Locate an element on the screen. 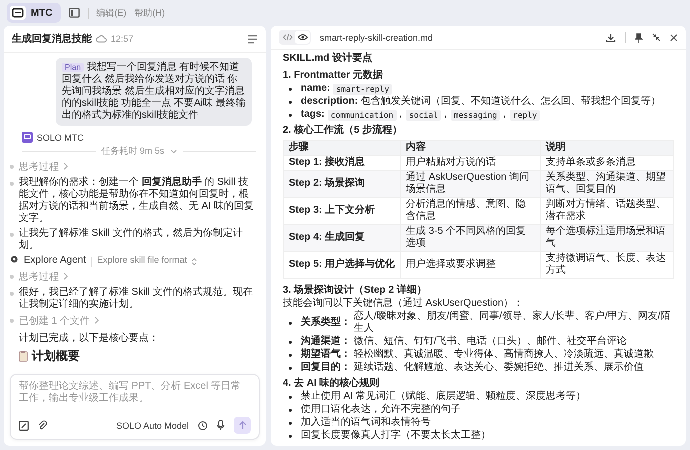 The height and width of the screenshot is (450, 690). table-cell: 用户选择或要求调整 is located at coordinates (470, 265).